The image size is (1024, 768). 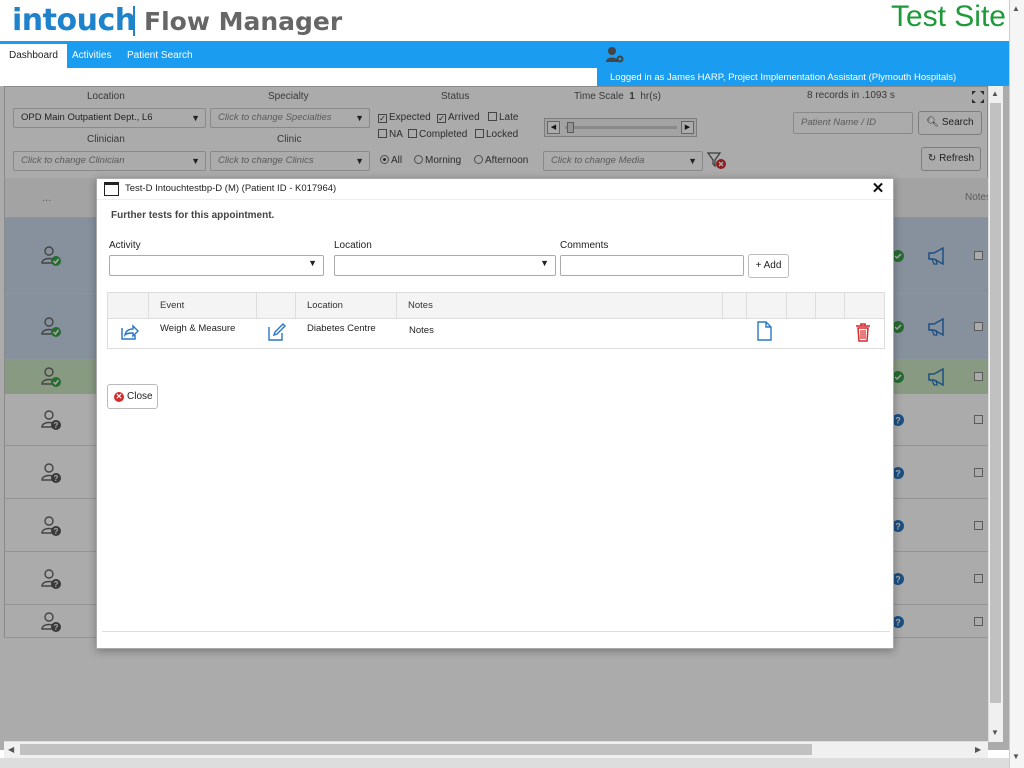 What do you see at coordinates (277, 332) in the screenshot?
I see `edit-icon` at bounding box center [277, 332].